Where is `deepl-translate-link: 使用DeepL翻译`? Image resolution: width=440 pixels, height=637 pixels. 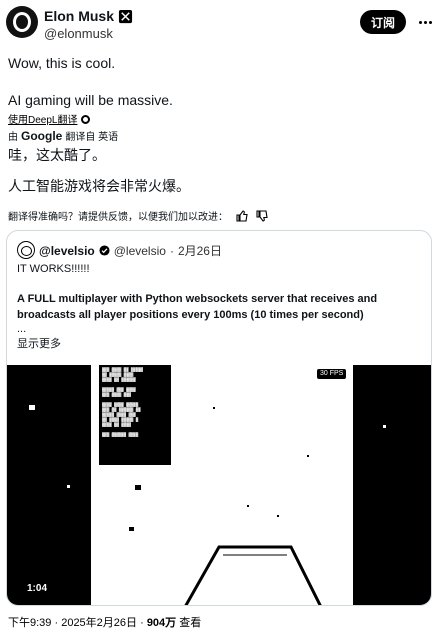 deepl-translate-link: 使用DeepL翻译 is located at coordinates (49, 118).